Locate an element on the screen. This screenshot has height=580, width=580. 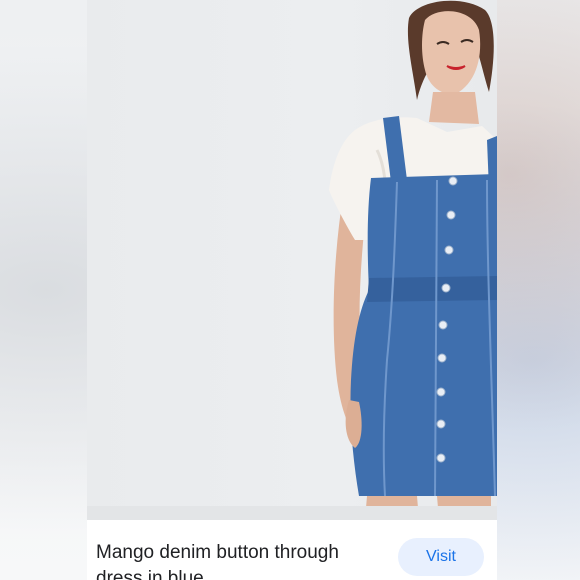
product-title: Mango denim button through dress in blue is located at coordinates (238, 560).